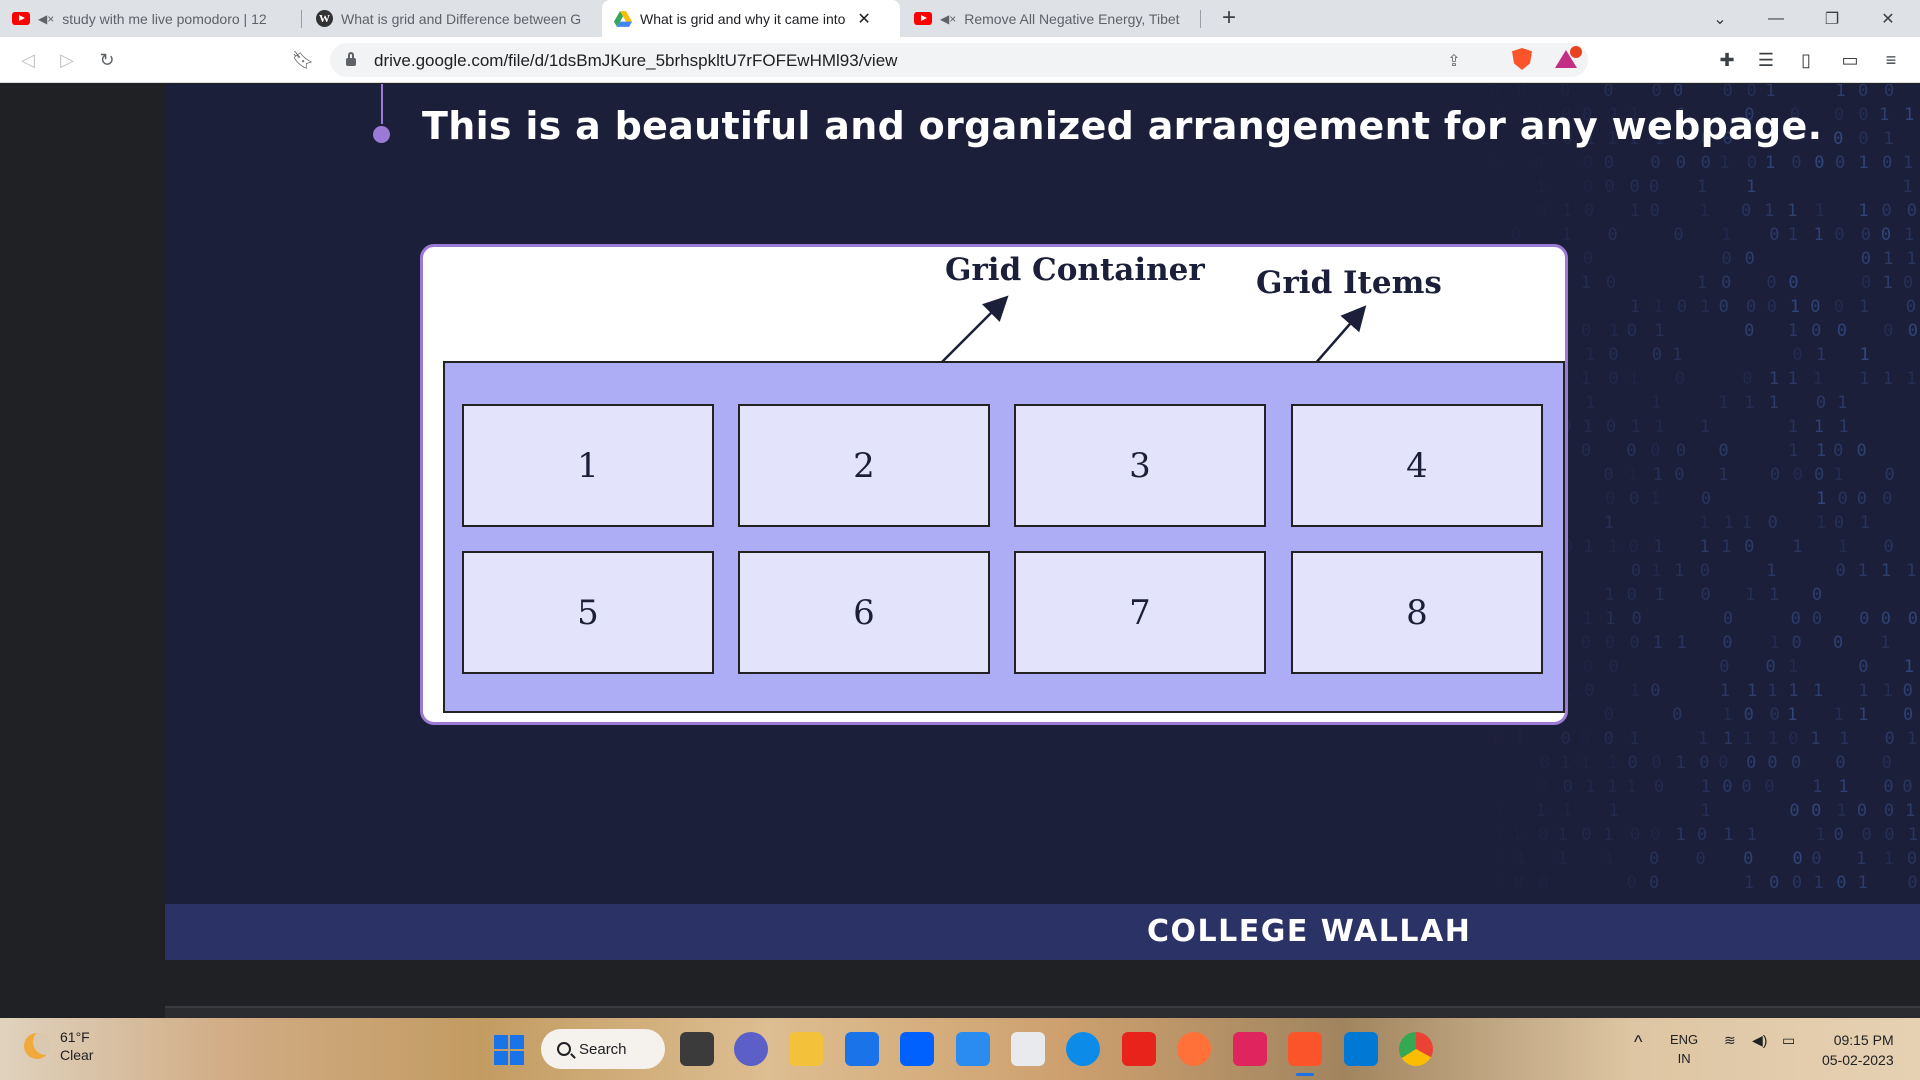 The image size is (1920, 1080). Describe the element at coordinates (1361, 1049) in the screenshot. I see `vscode-icon` at that location.